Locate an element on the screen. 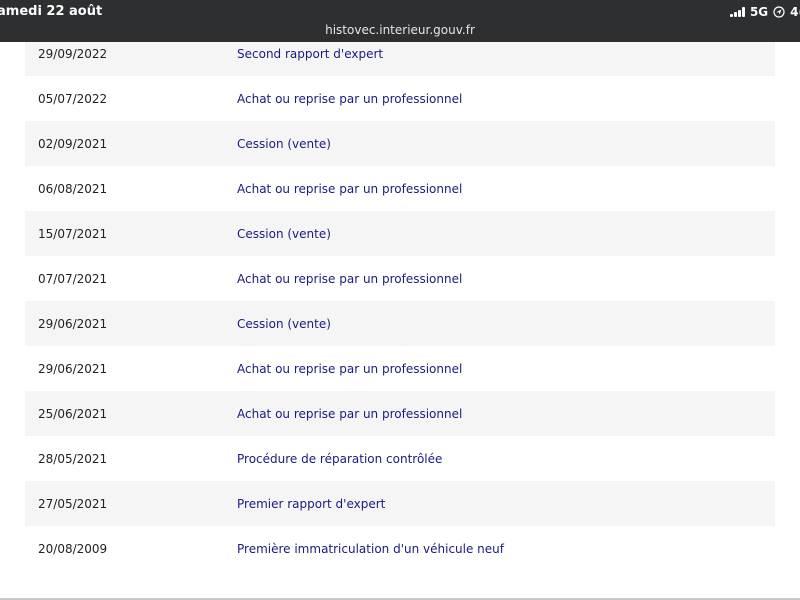 This screenshot has height=600, width=800. event-date: 07/07/2021 is located at coordinates (73, 278).